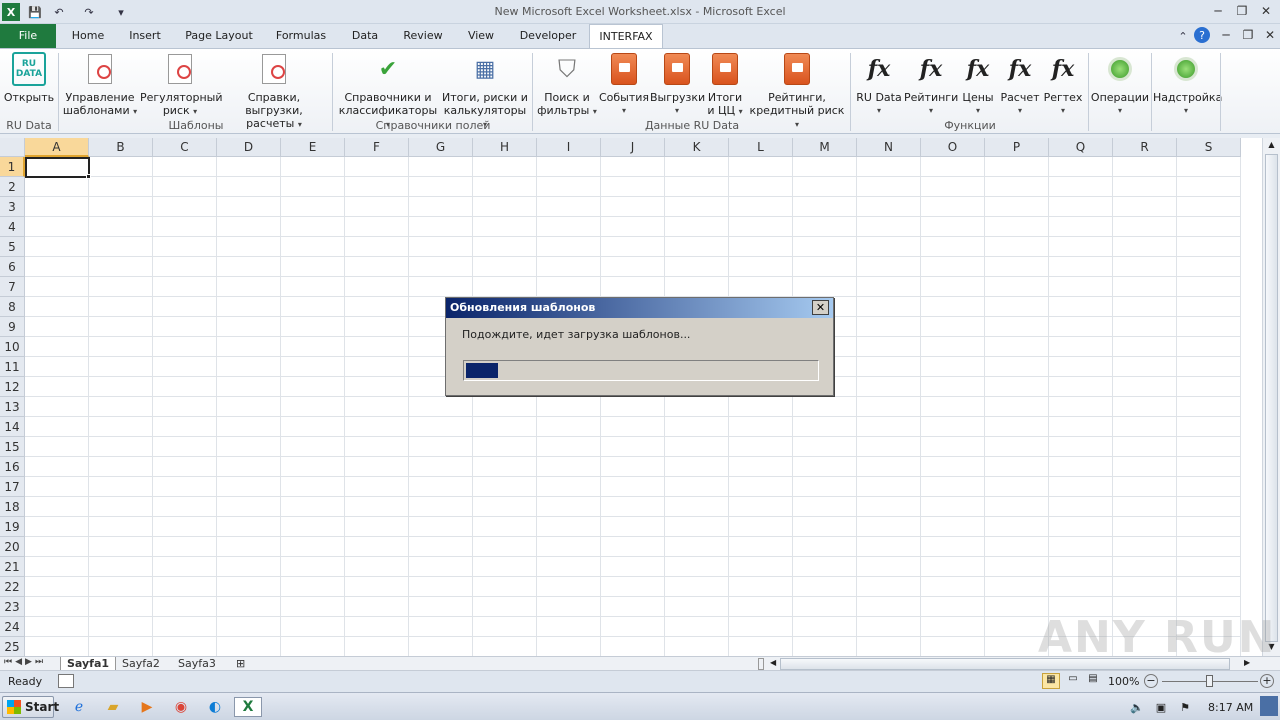 The width and height of the screenshot is (1280, 720). What do you see at coordinates (12, 287) in the screenshot?
I see `row-header-7: 7` at bounding box center [12, 287].